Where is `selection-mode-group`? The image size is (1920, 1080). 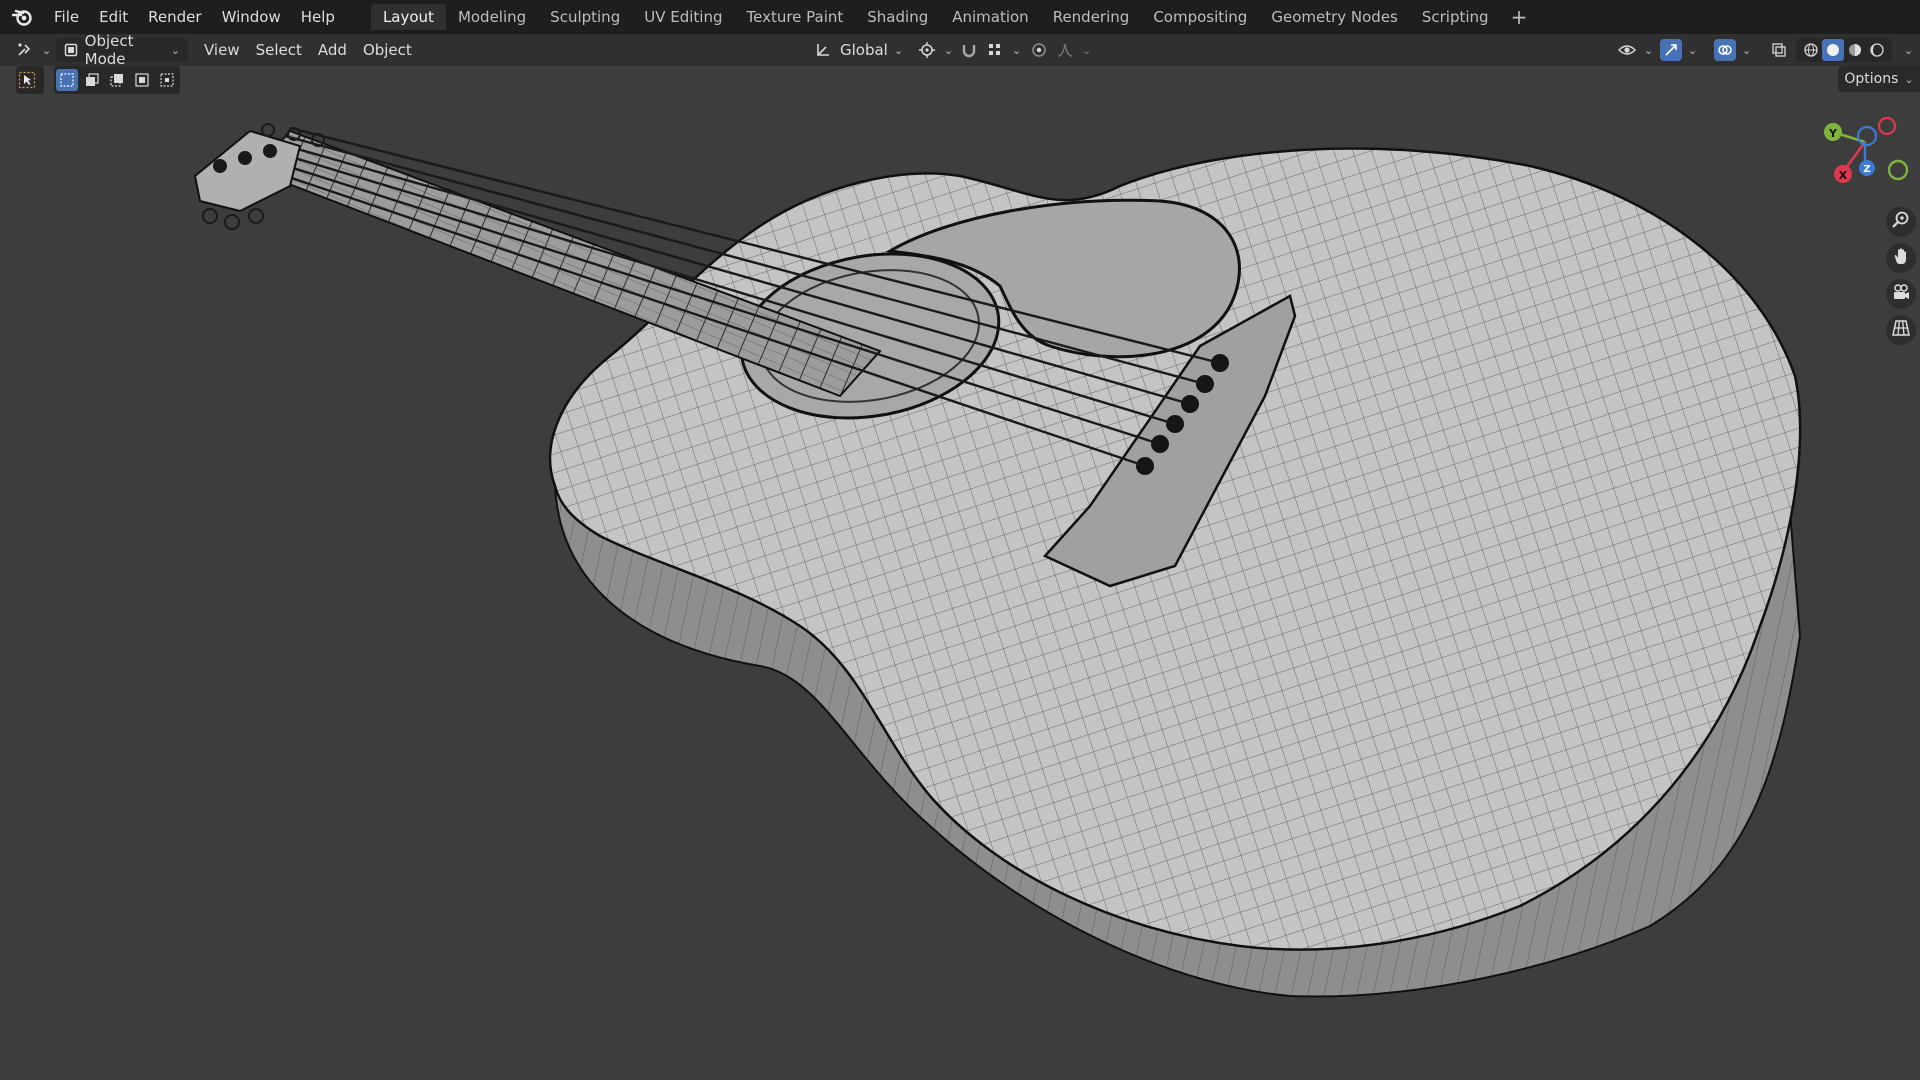
selection-mode-group is located at coordinates (117, 80).